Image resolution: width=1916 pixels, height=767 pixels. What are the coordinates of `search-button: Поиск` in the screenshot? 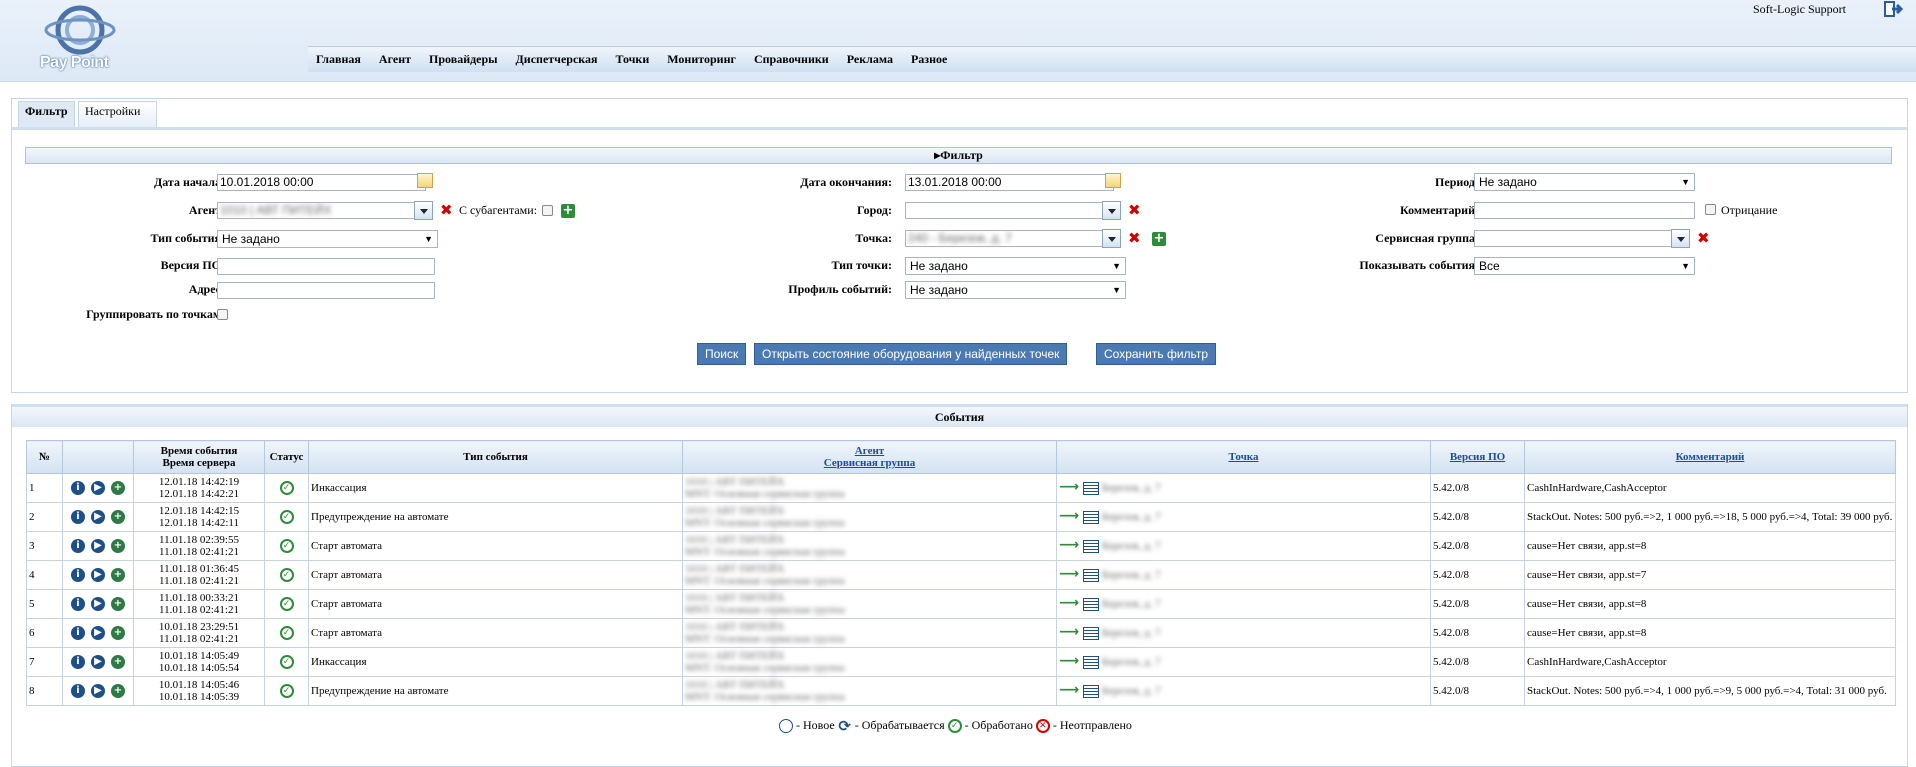 It's located at (722, 354).